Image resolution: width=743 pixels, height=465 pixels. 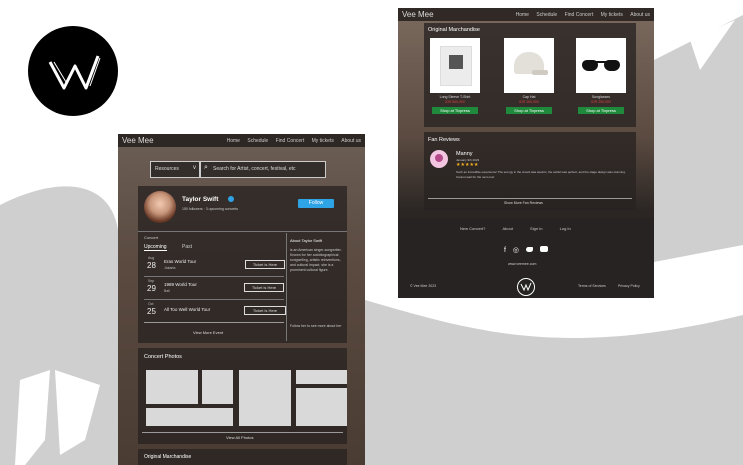 I want to click on concert-title: Eras World Tour, so click(x=180, y=261).